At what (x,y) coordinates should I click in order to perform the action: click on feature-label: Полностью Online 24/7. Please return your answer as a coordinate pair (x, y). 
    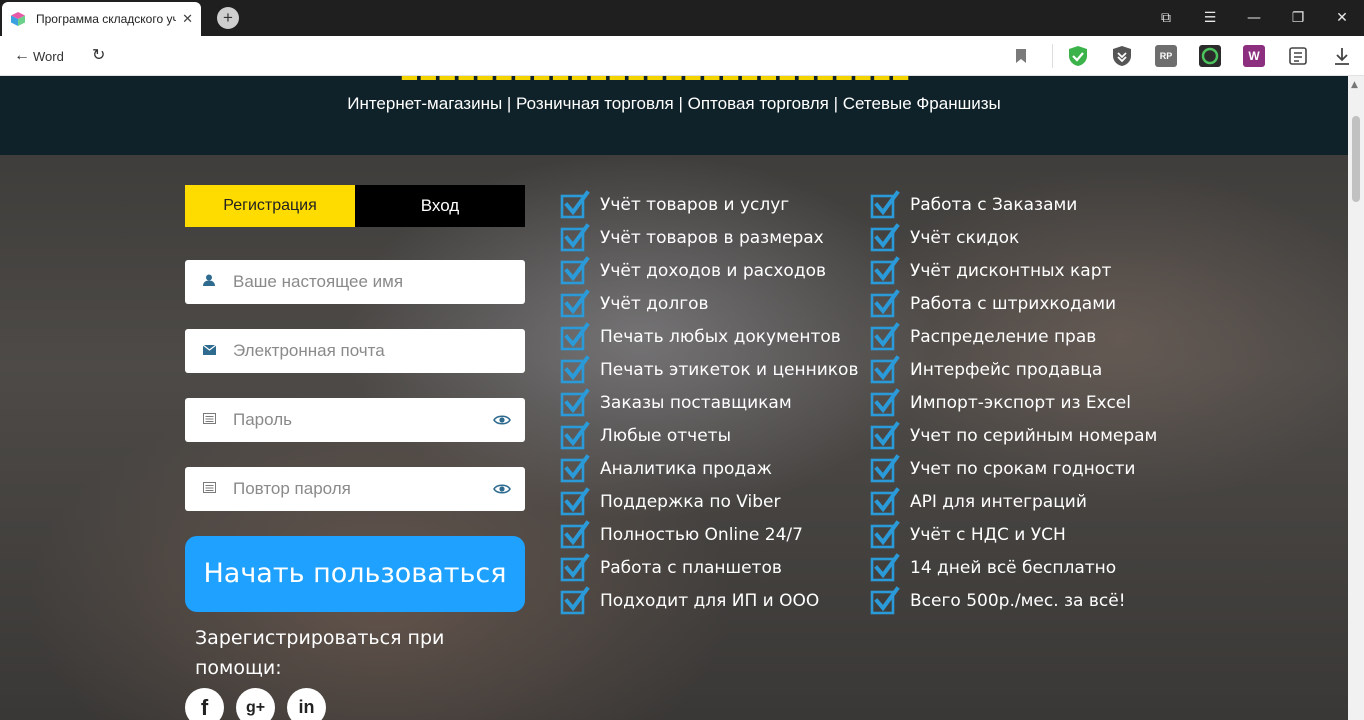
    Looking at the image, I should click on (701, 534).